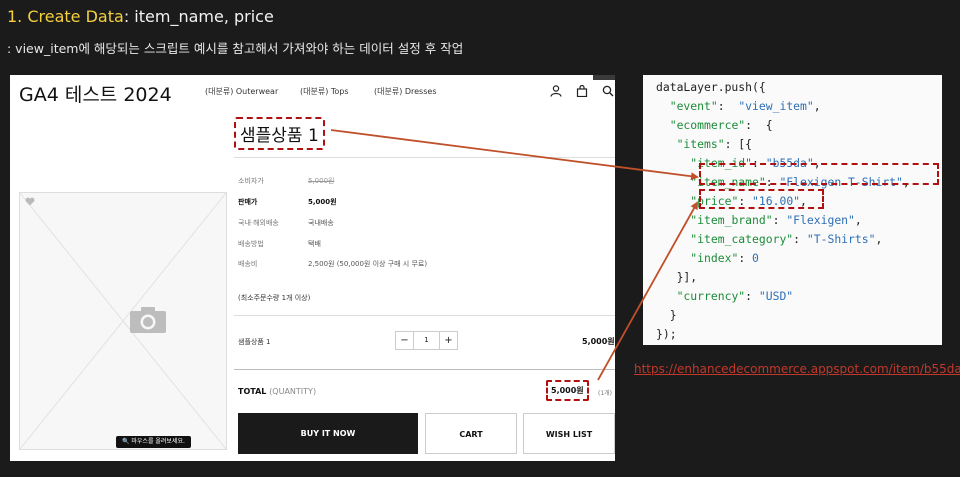  What do you see at coordinates (252, 391) in the screenshot?
I see `total-text: TOTAL` at bounding box center [252, 391].